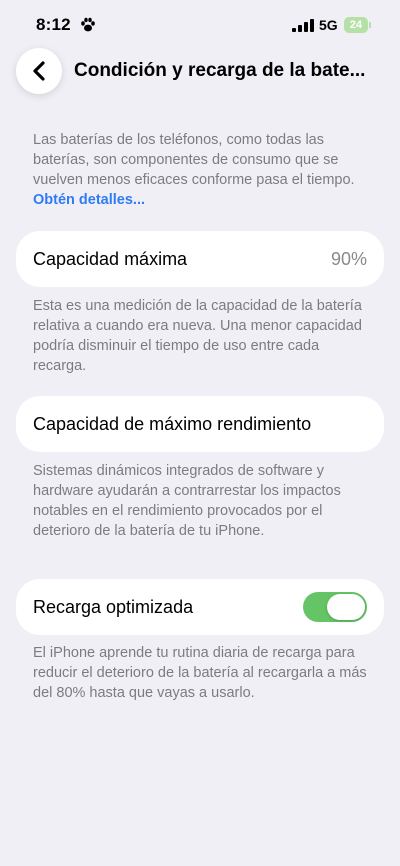  Describe the element at coordinates (348, 258) in the screenshot. I see `max-capacity-value: 90%` at that location.